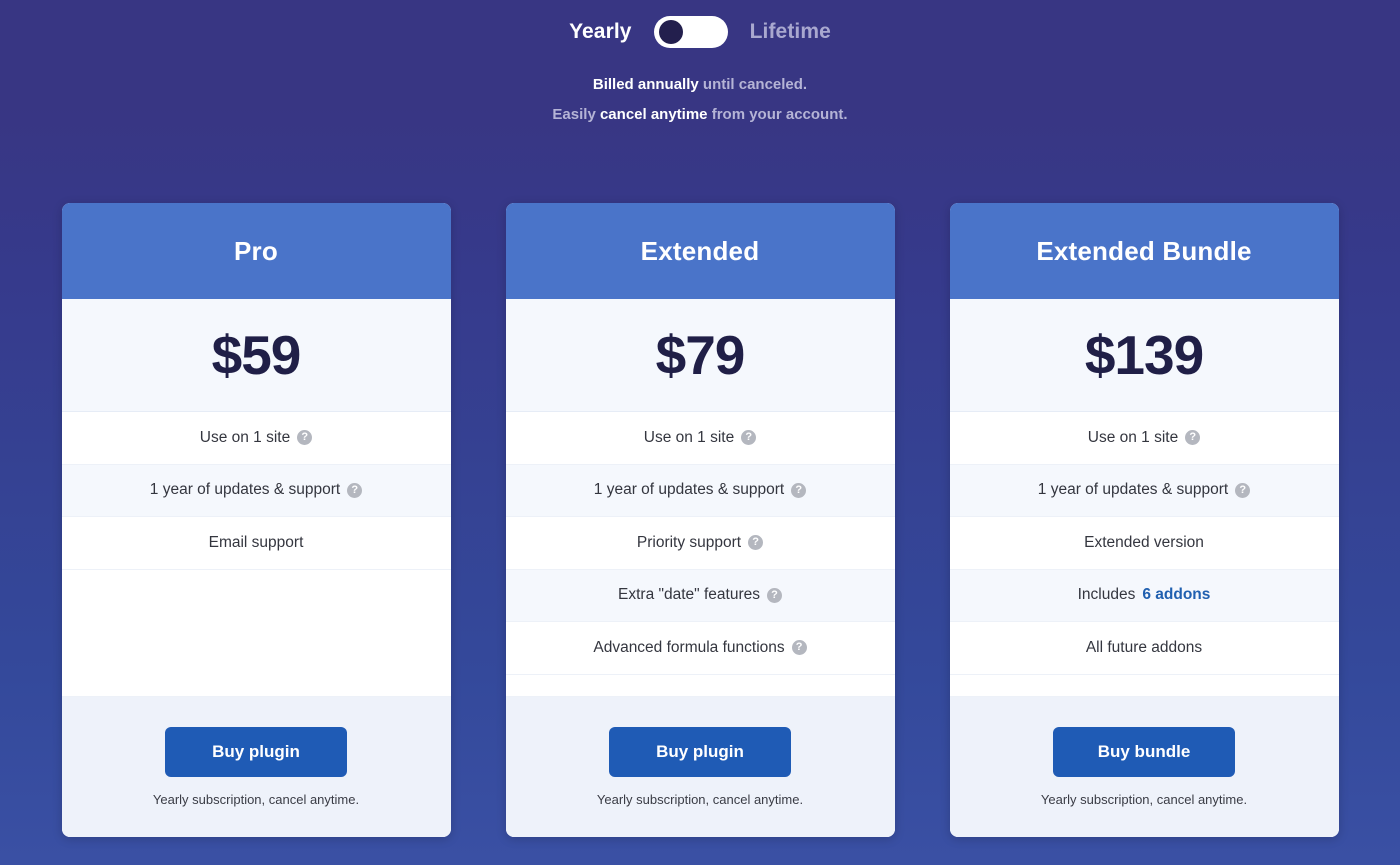  What do you see at coordinates (670, 32) in the screenshot?
I see `switch-knob` at bounding box center [670, 32].